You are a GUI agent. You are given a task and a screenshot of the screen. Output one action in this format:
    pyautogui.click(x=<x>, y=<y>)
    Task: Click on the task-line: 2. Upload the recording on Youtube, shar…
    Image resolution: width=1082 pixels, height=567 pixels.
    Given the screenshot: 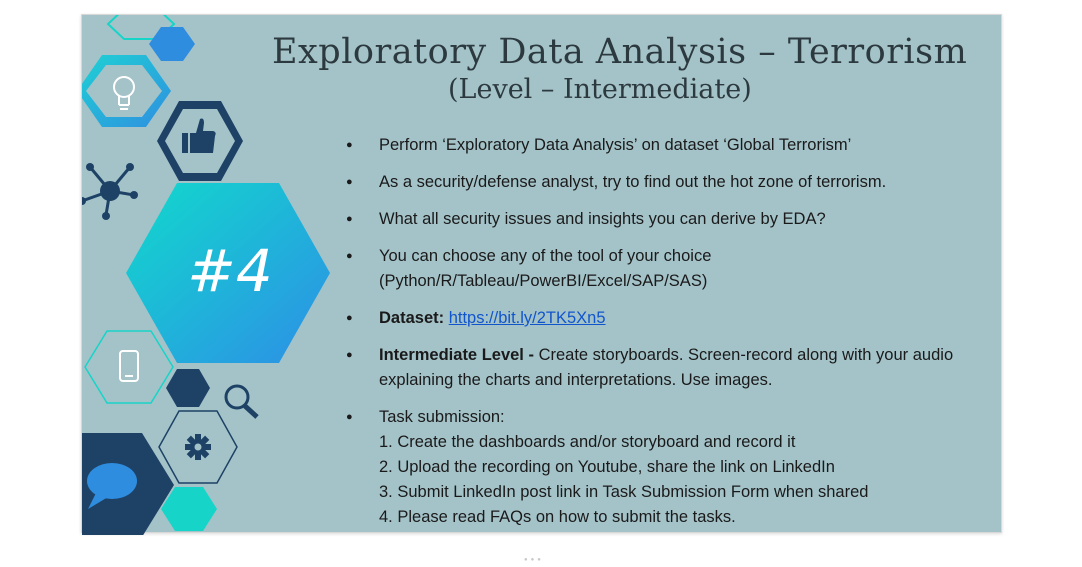 What is the action you would take?
    pyautogui.click(x=607, y=467)
    